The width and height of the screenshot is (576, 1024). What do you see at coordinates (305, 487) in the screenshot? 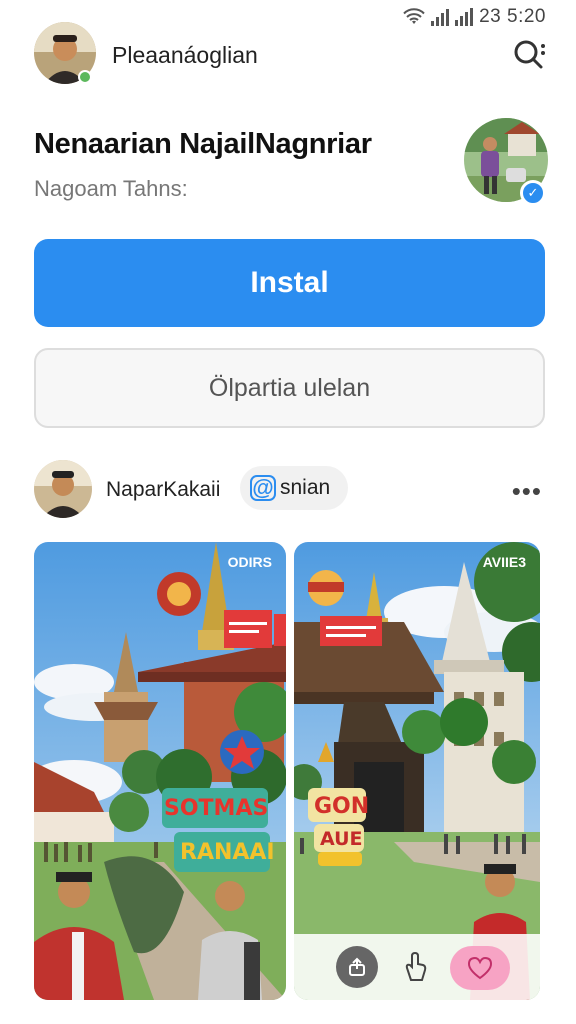
I see `handle-text: snian` at bounding box center [305, 487].